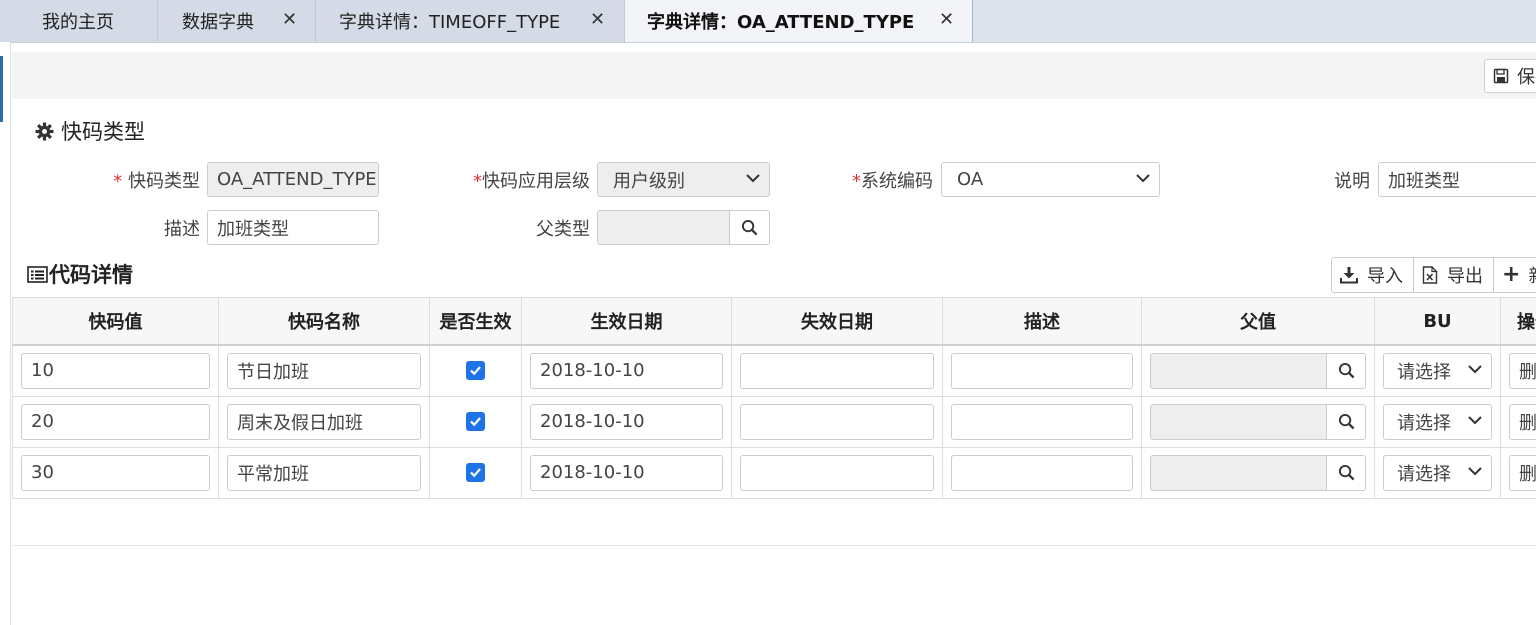 The width and height of the screenshot is (1536, 625). I want to click on gear-icon, so click(44, 131).